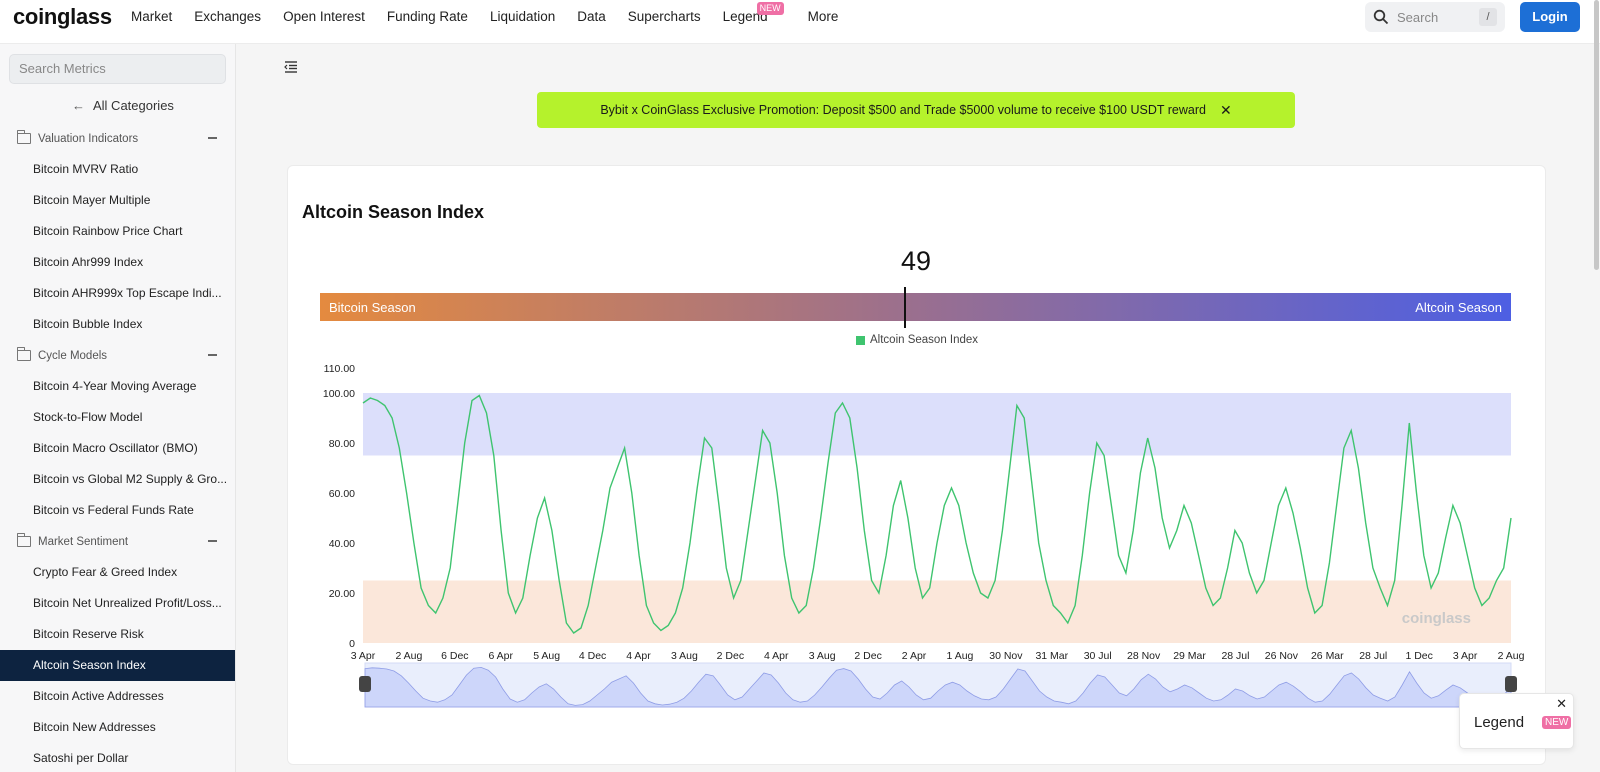  I want to click on x-tick-label: 28 Nov, so click(1144, 656).